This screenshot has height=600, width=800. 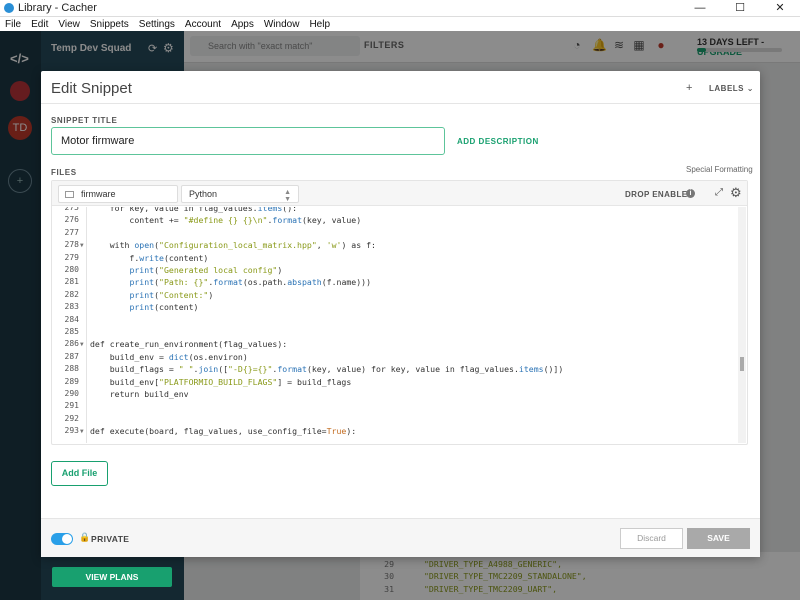 What do you see at coordinates (736, 193) in the screenshot?
I see `editor-settings-gear-icon: ⚙` at bounding box center [736, 193].